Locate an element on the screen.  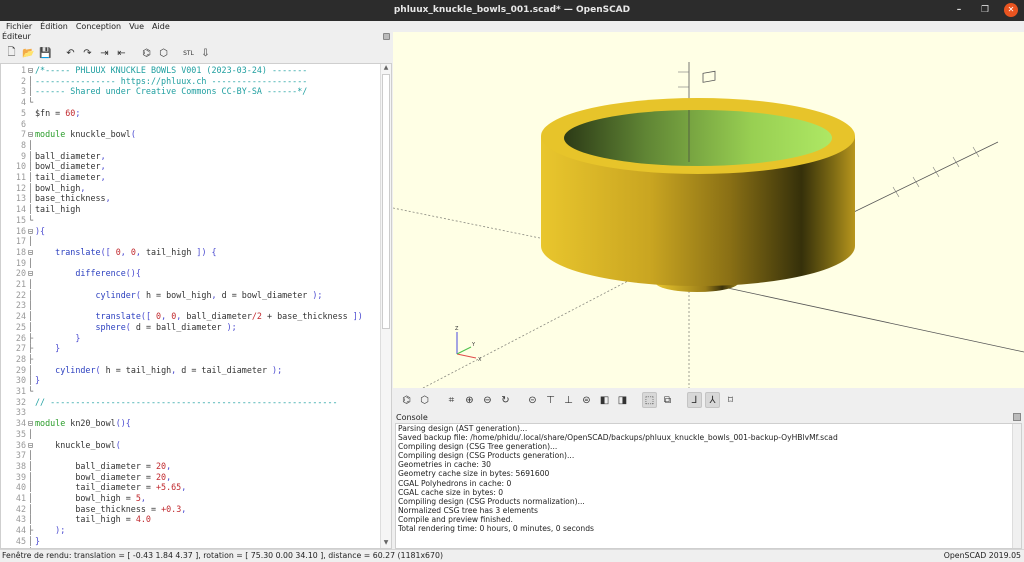
indent-icon: ⇤ is located at coordinates (121, 53).